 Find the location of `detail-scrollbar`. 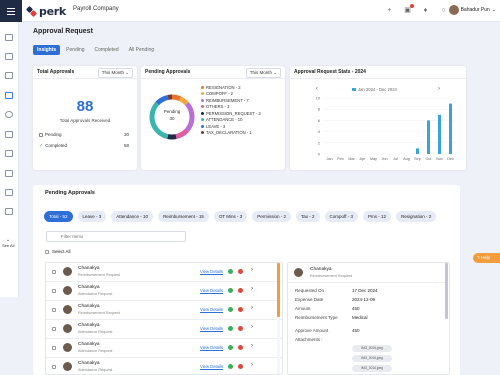

detail-scrollbar is located at coordinates (446, 291).